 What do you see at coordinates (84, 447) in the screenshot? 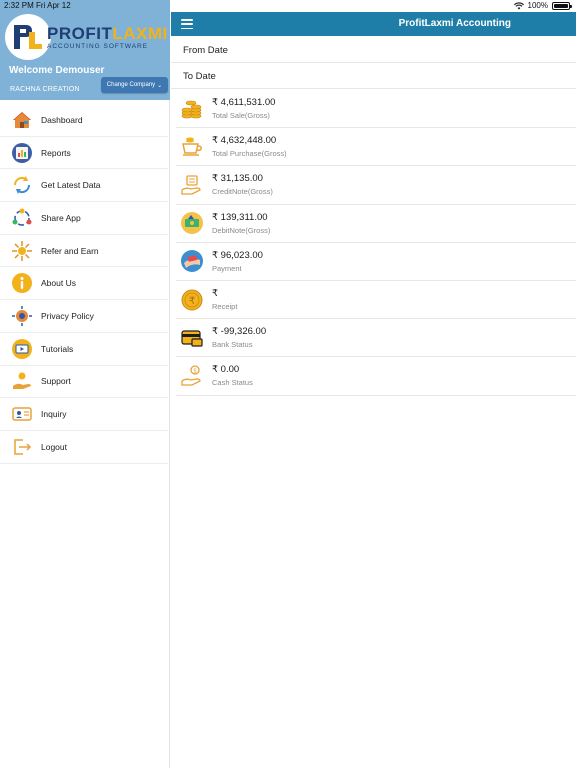
I see `sidebar-item-logout: Logout` at bounding box center [84, 447].